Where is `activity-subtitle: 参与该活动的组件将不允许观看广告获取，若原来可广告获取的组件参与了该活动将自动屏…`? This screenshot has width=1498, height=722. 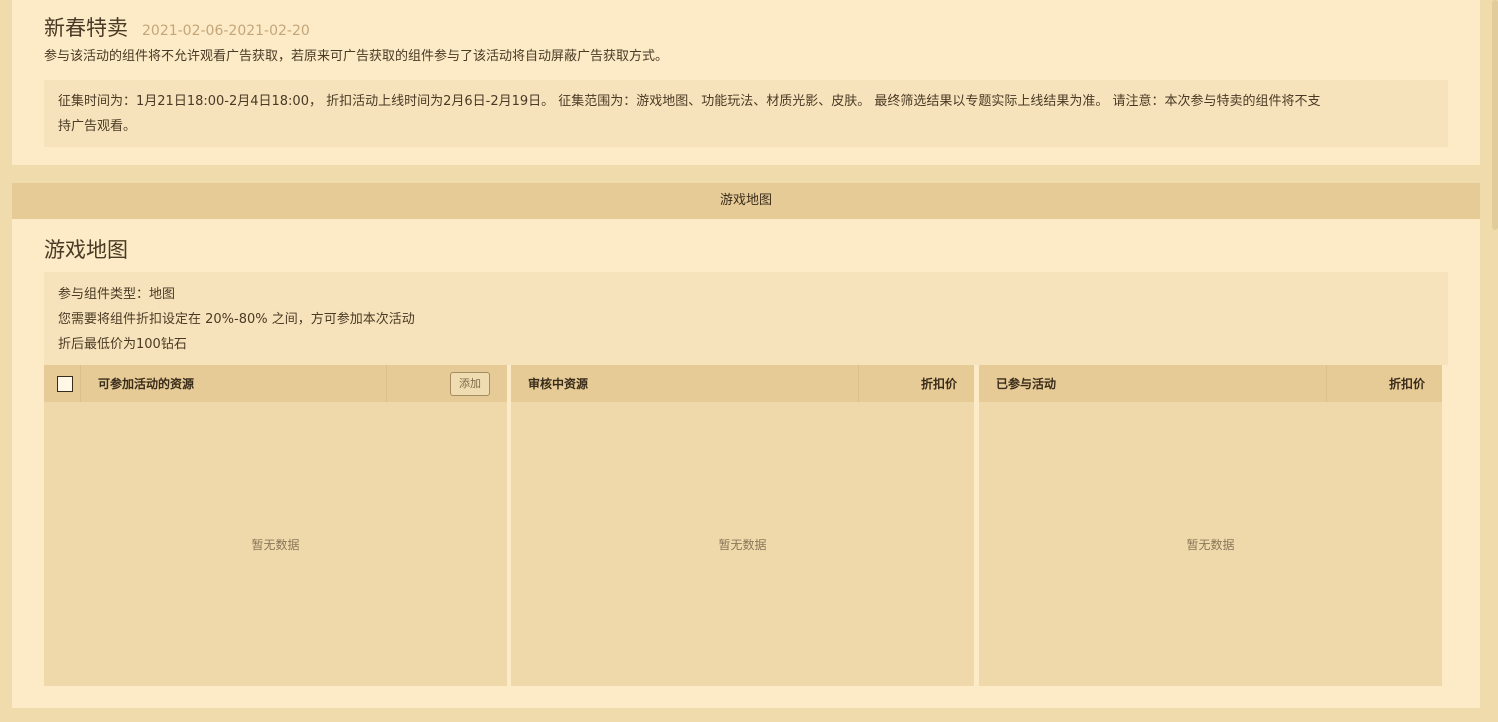
activity-subtitle: 参与该活动的组件将不允许观看广告获取，若原来可广告获取的组件参与了该活动将自动屏… is located at coordinates (356, 56).